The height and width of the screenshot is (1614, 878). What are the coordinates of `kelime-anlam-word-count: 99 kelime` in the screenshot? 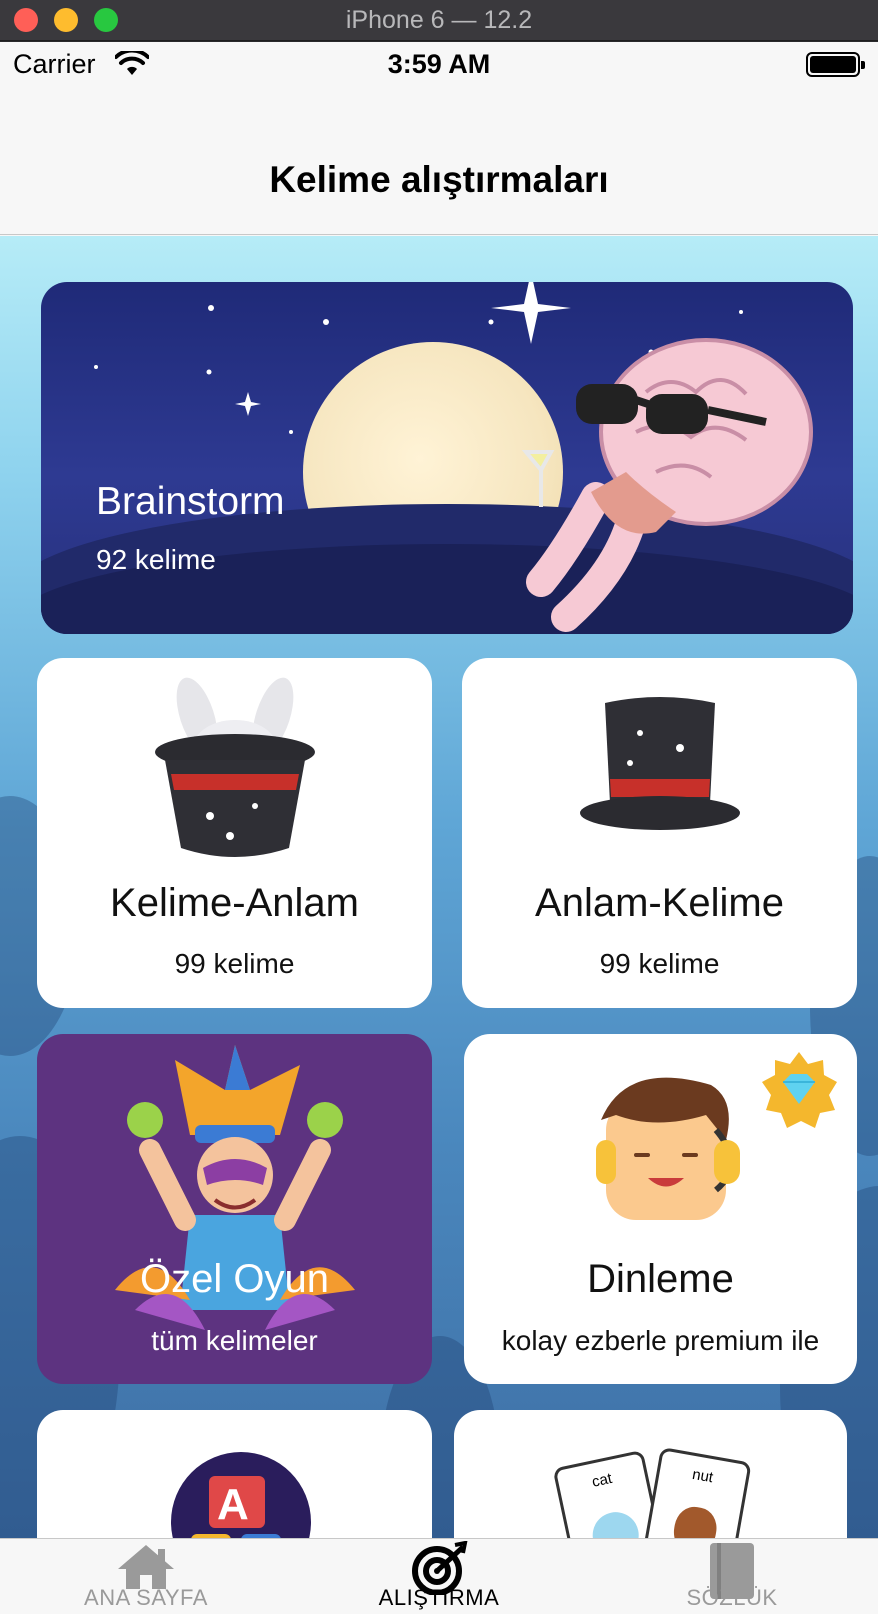 It's located at (234, 963).